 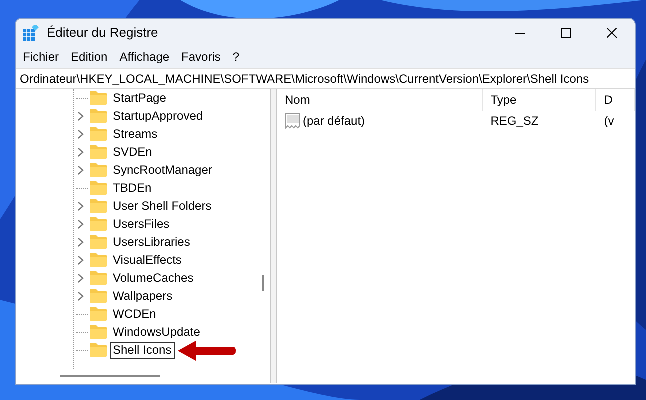 I want to click on menu-item: ?, so click(x=236, y=57).